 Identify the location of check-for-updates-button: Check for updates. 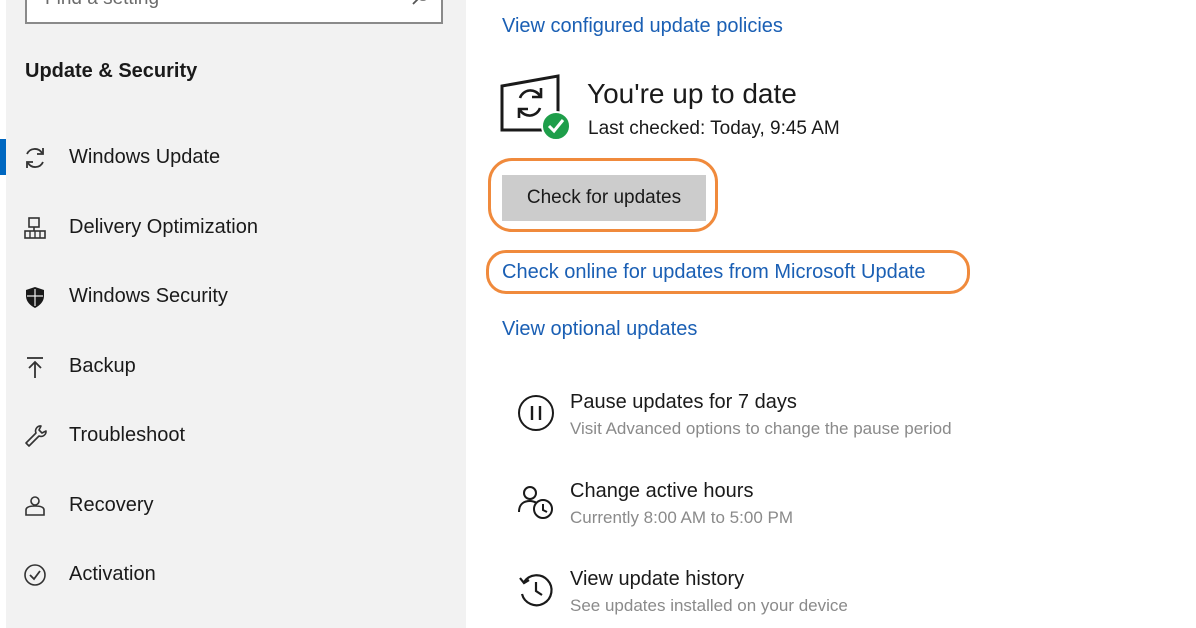
(604, 198).